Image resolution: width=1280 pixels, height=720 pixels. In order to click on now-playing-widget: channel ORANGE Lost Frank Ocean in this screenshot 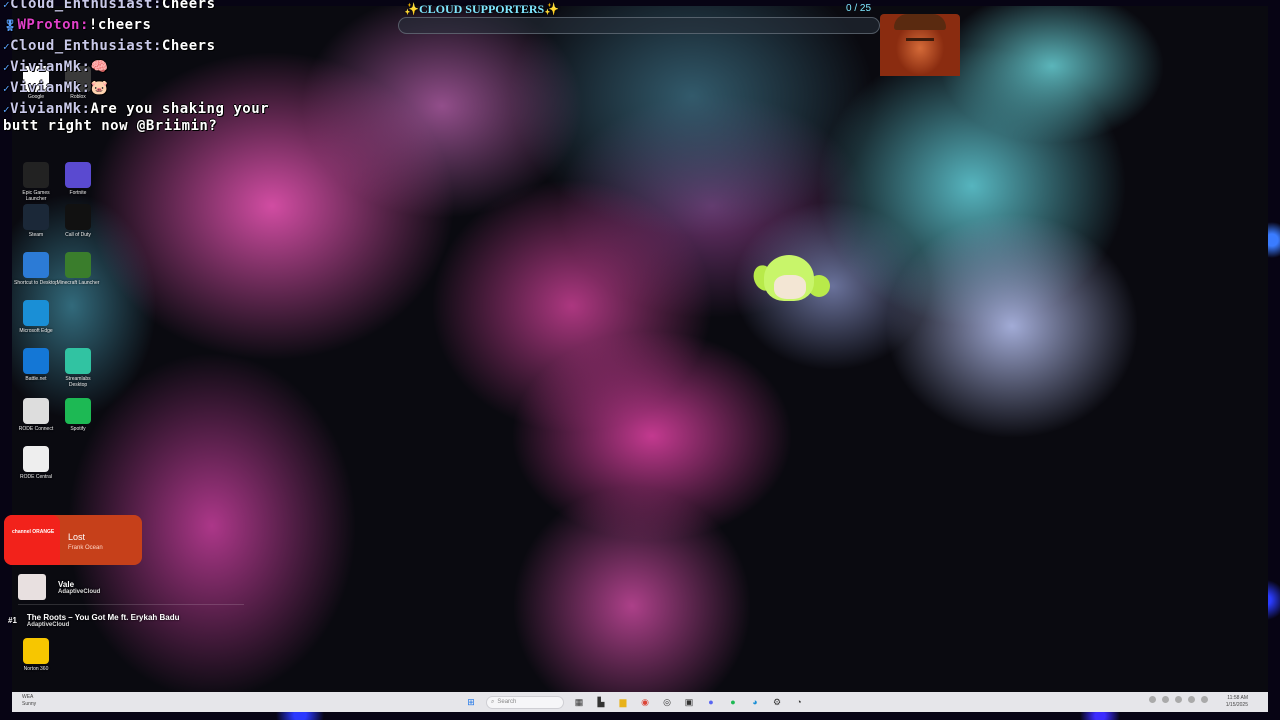, I will do `click(73, 540)`.